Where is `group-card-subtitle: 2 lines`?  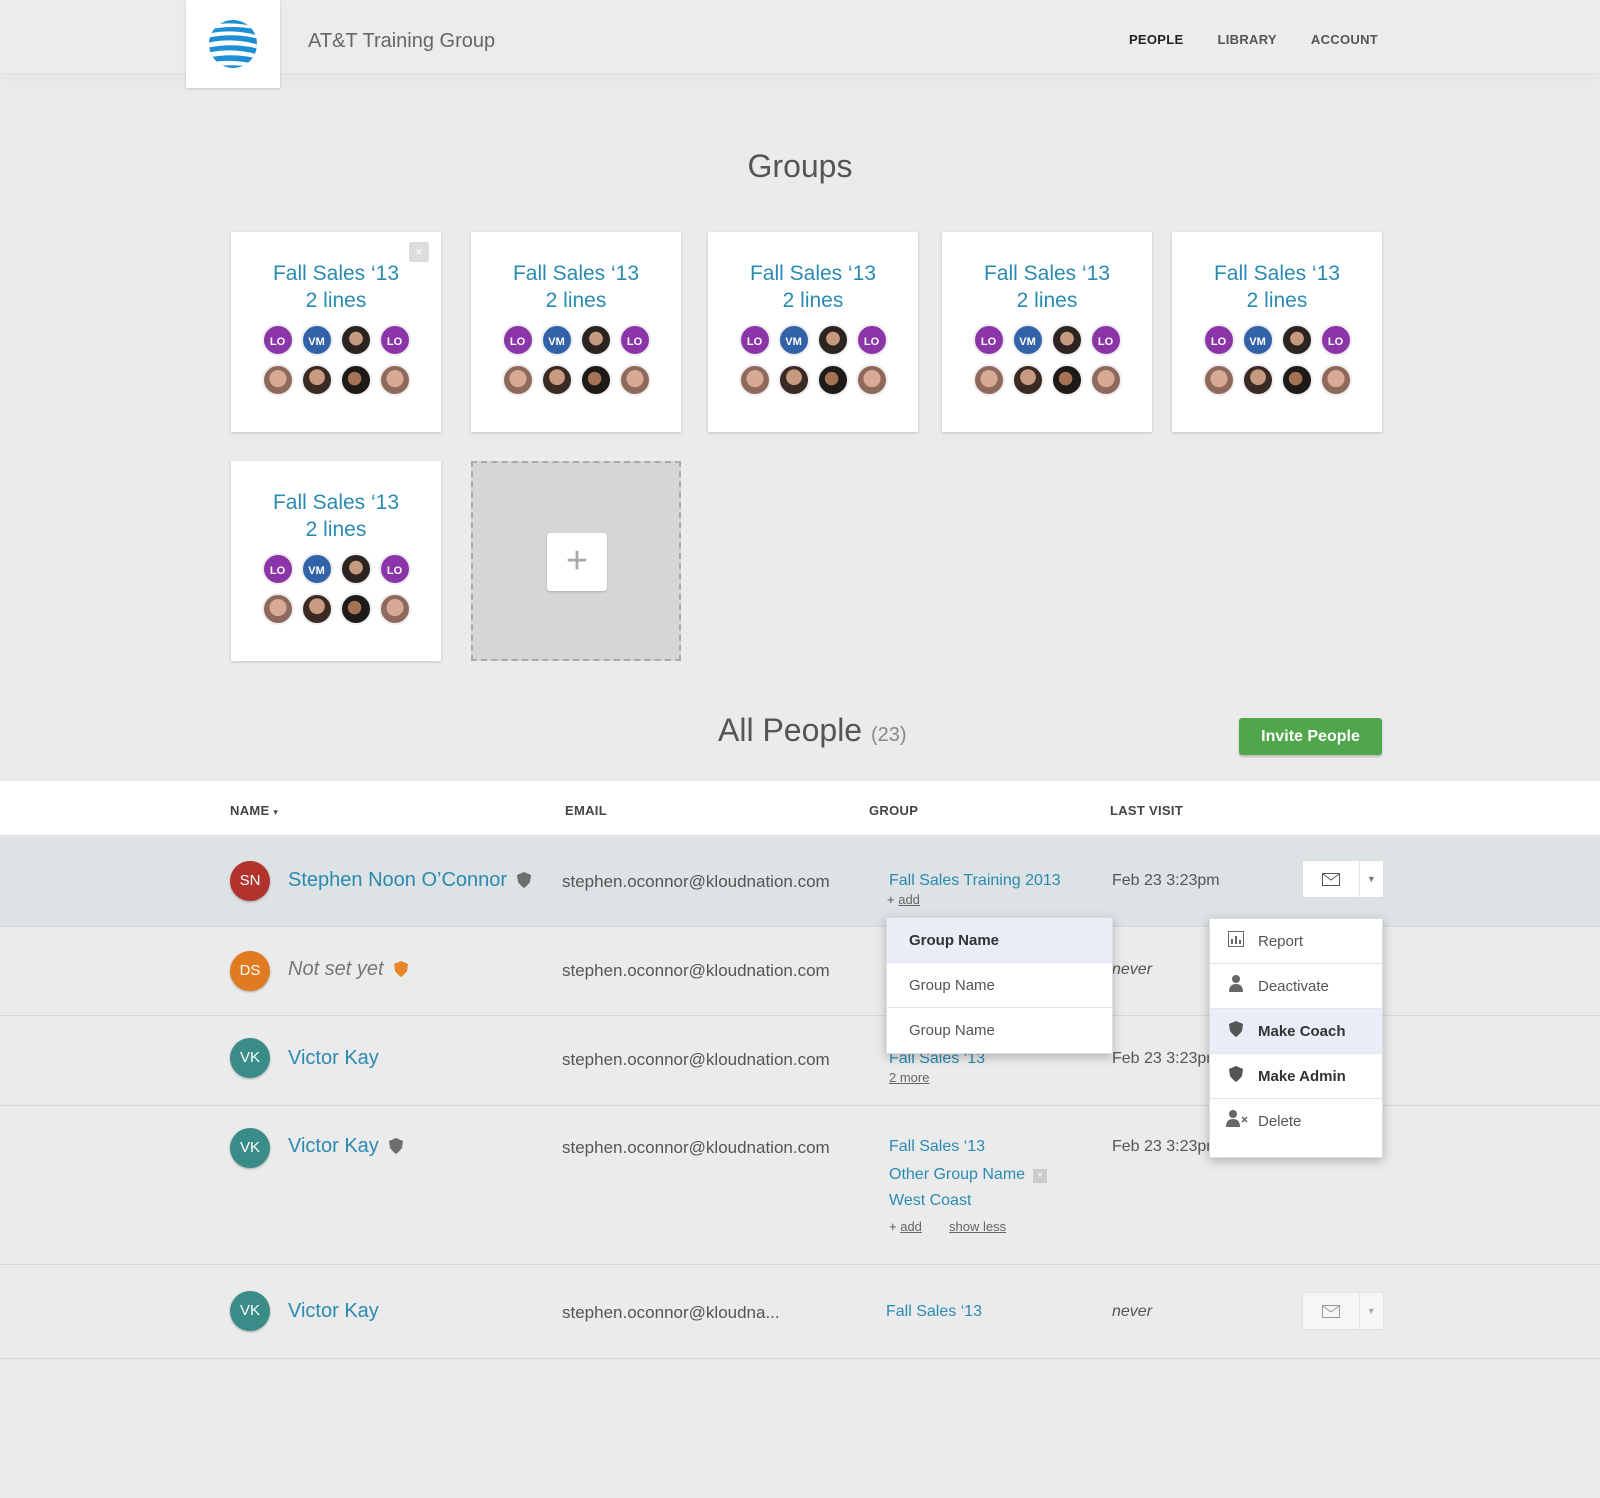
group-card-subtitle: 2 lines is located at coordinates (1277, 300).